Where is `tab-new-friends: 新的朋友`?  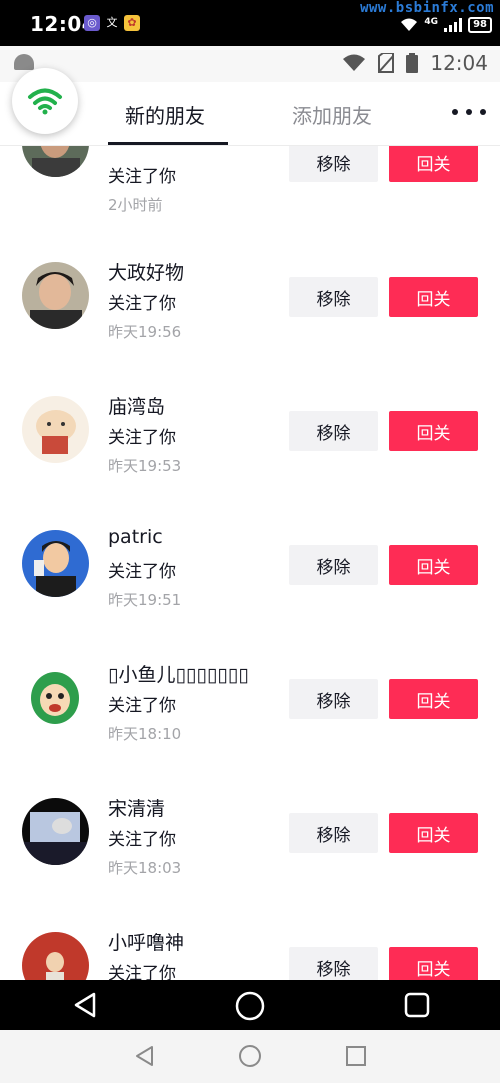
tab-new-friends: 新的朋友 is located at coordinates (165, 114).